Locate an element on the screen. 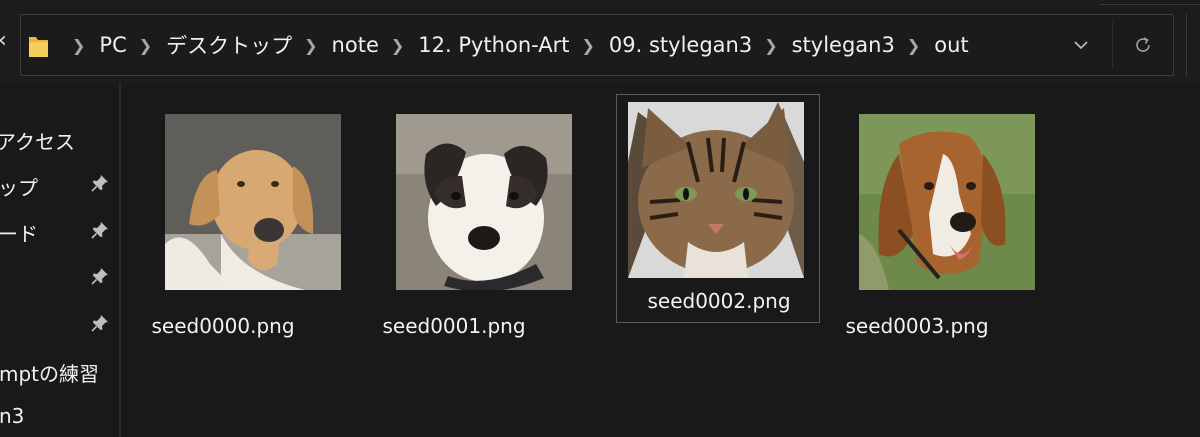  file-item: seed0001.png is located at coordinates (462, 216).